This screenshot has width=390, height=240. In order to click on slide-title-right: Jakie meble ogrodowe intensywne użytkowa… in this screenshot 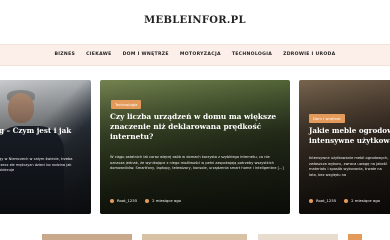, I will do `click(349, 135)`.